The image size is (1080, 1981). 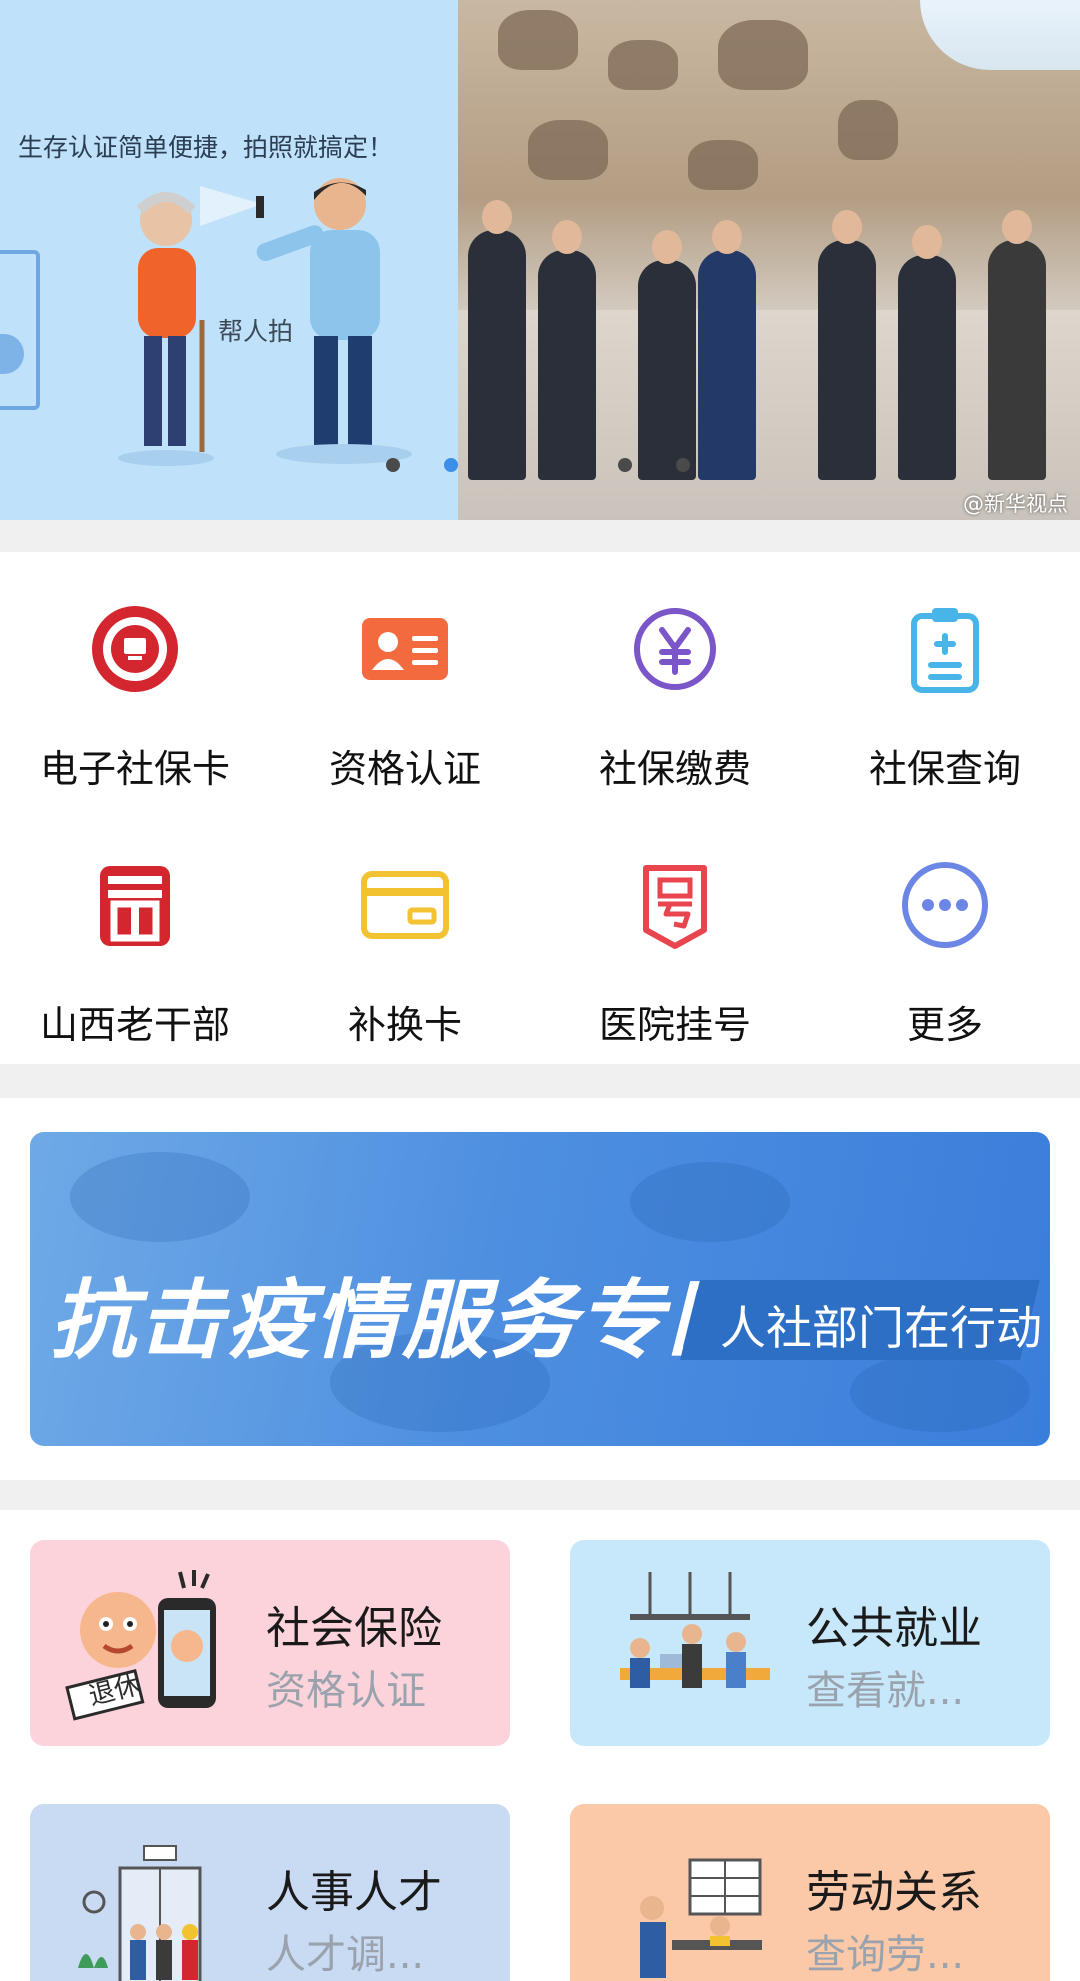 I want to click on social-security-card-icon, so click(x=135, y=649).